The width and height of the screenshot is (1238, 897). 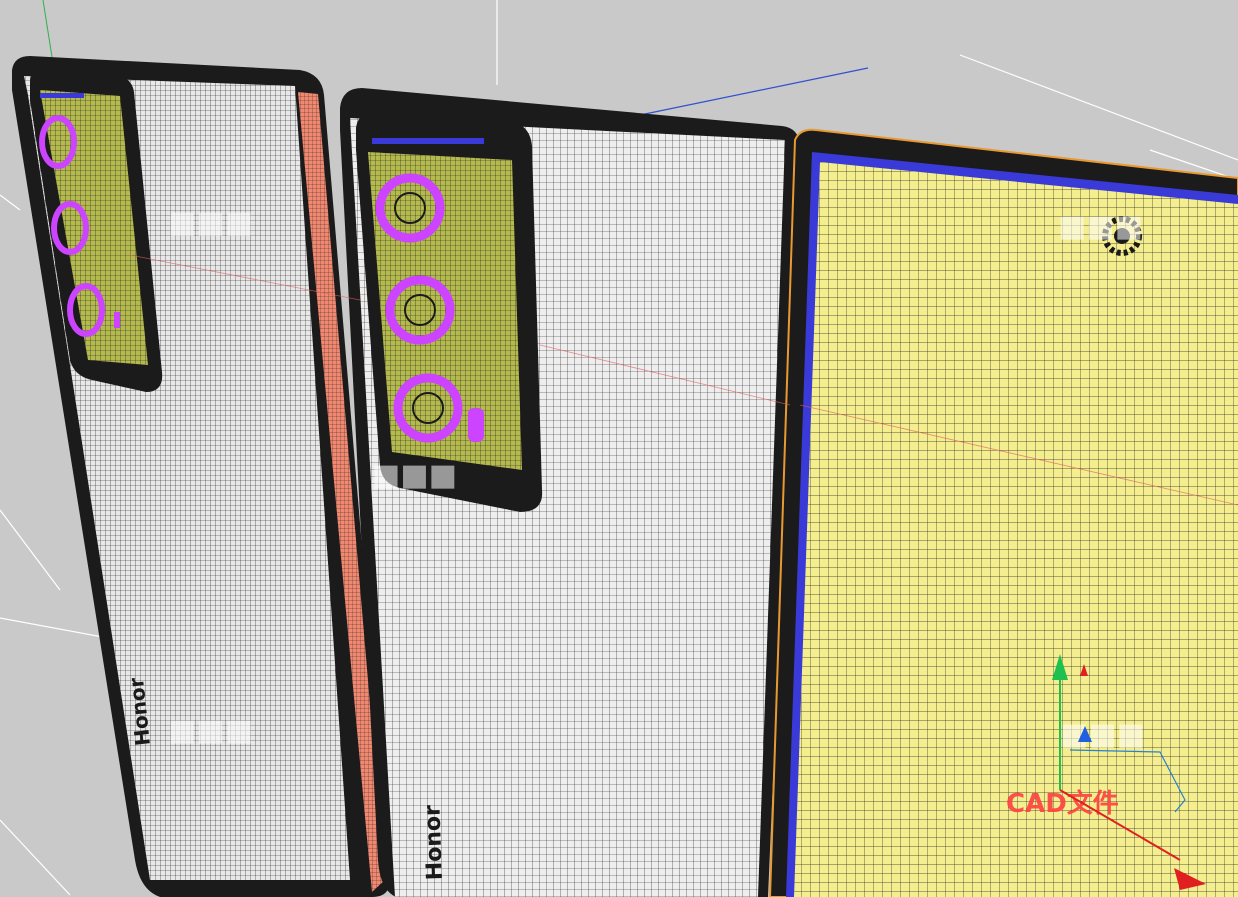 I want to click on phone-center-brand-text: Honor, so click(x=434, y=843).